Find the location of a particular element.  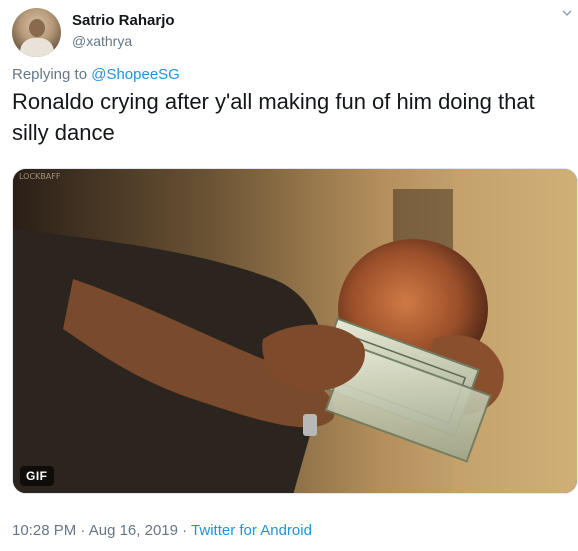

chevron-down-icon is located at coordinates (567, 13).